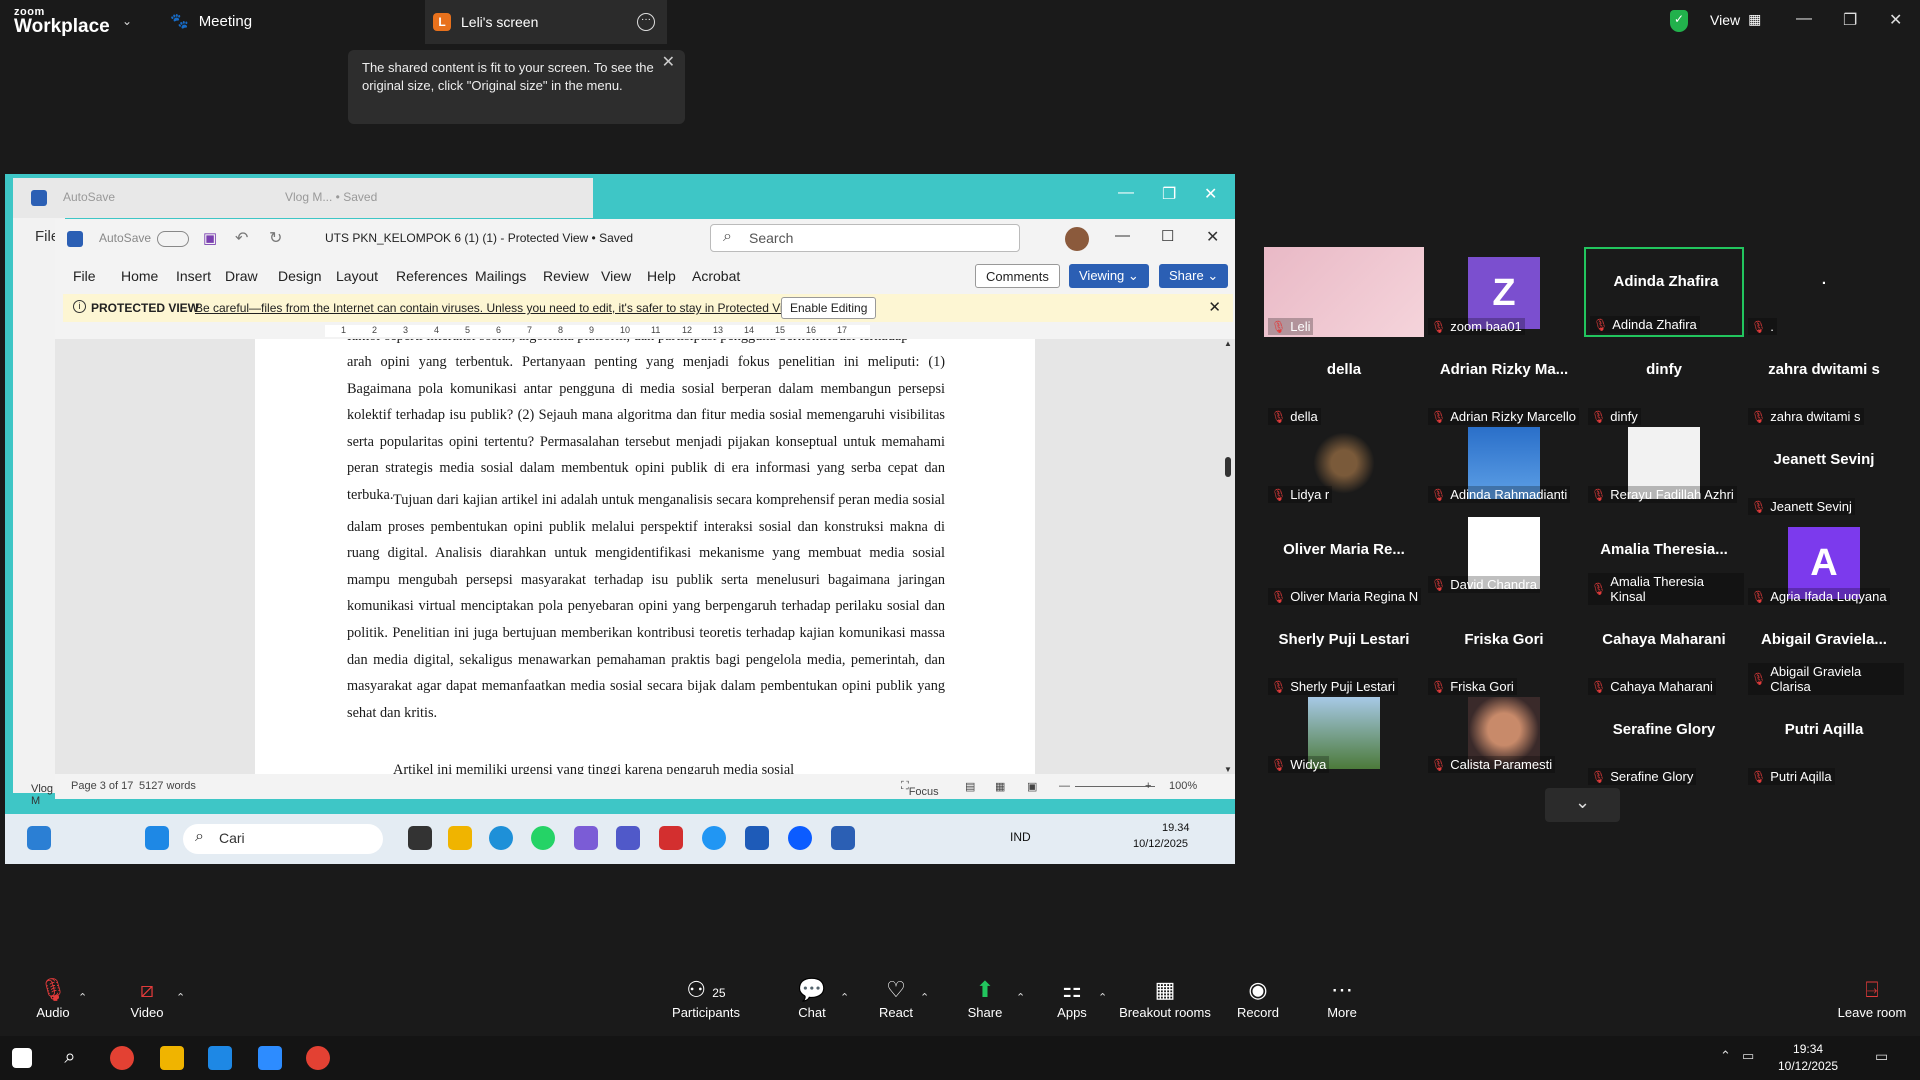 The image size is (1920, 1080). Describe the element at coordinates (865, 238) in the screenshot. I see `search-input: ⌕ Search` at that location.